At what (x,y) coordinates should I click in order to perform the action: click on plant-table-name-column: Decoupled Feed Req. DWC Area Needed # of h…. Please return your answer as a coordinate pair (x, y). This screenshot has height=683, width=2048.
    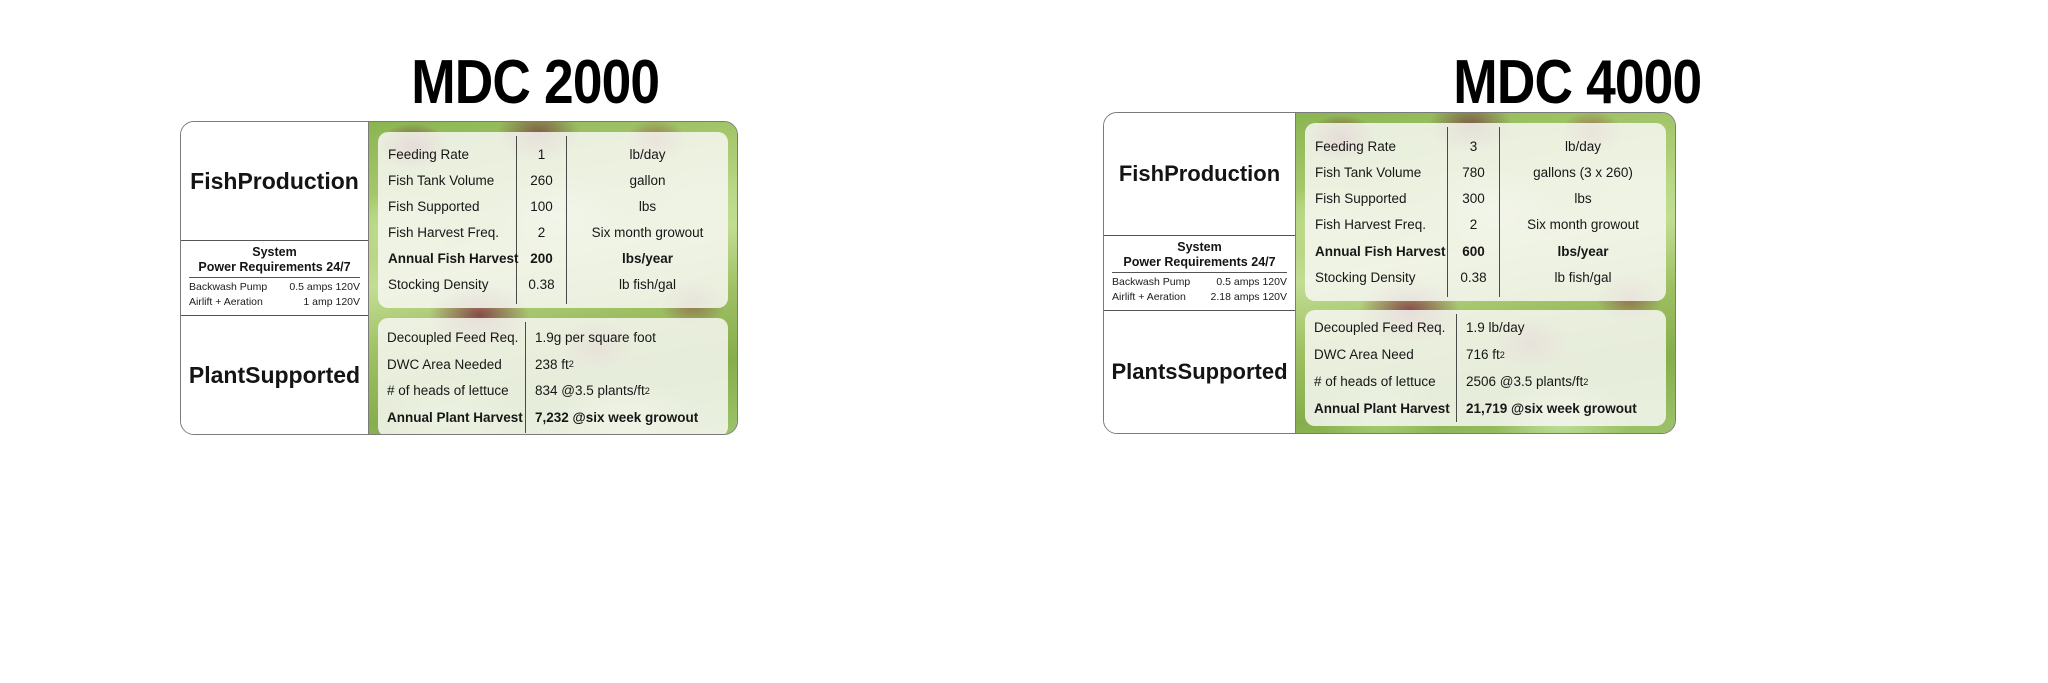
    Looking at the image, I should click on (452, 377).